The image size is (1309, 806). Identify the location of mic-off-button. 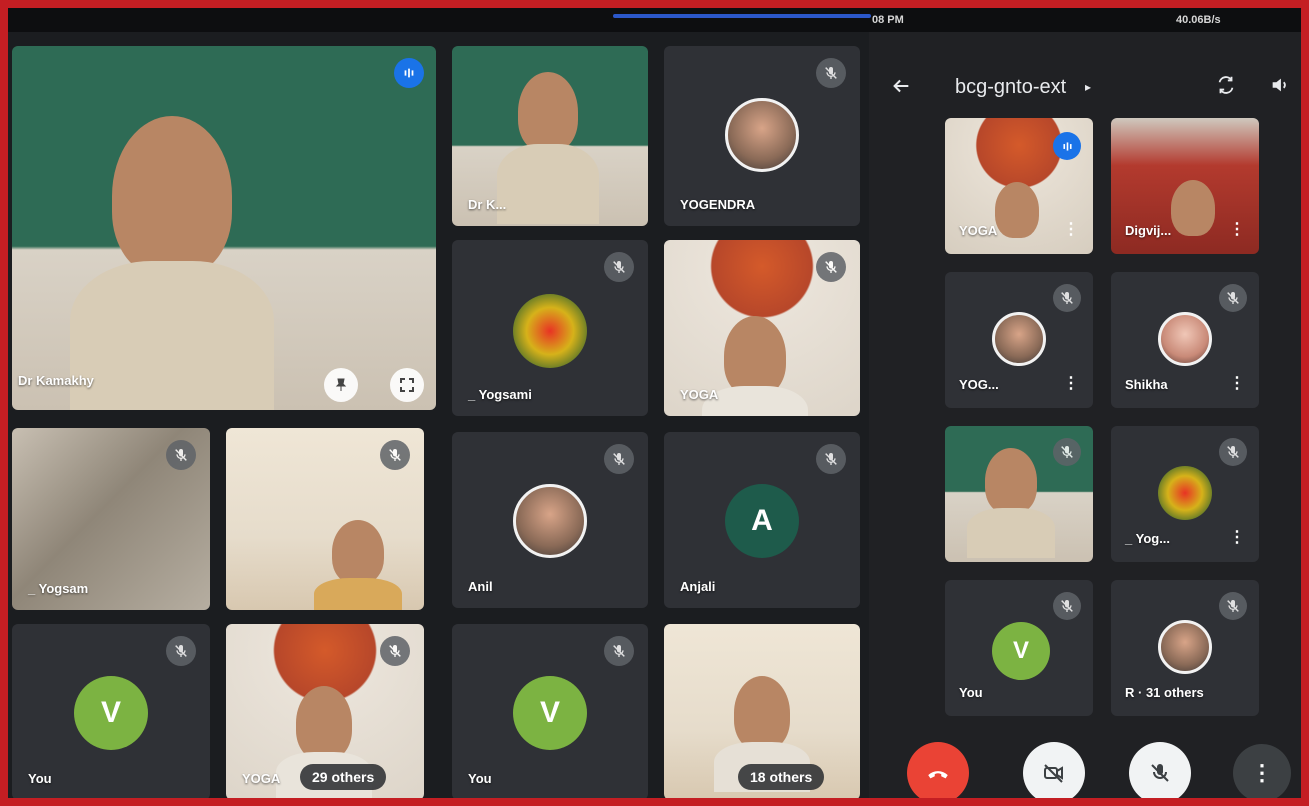
(1160, 770).